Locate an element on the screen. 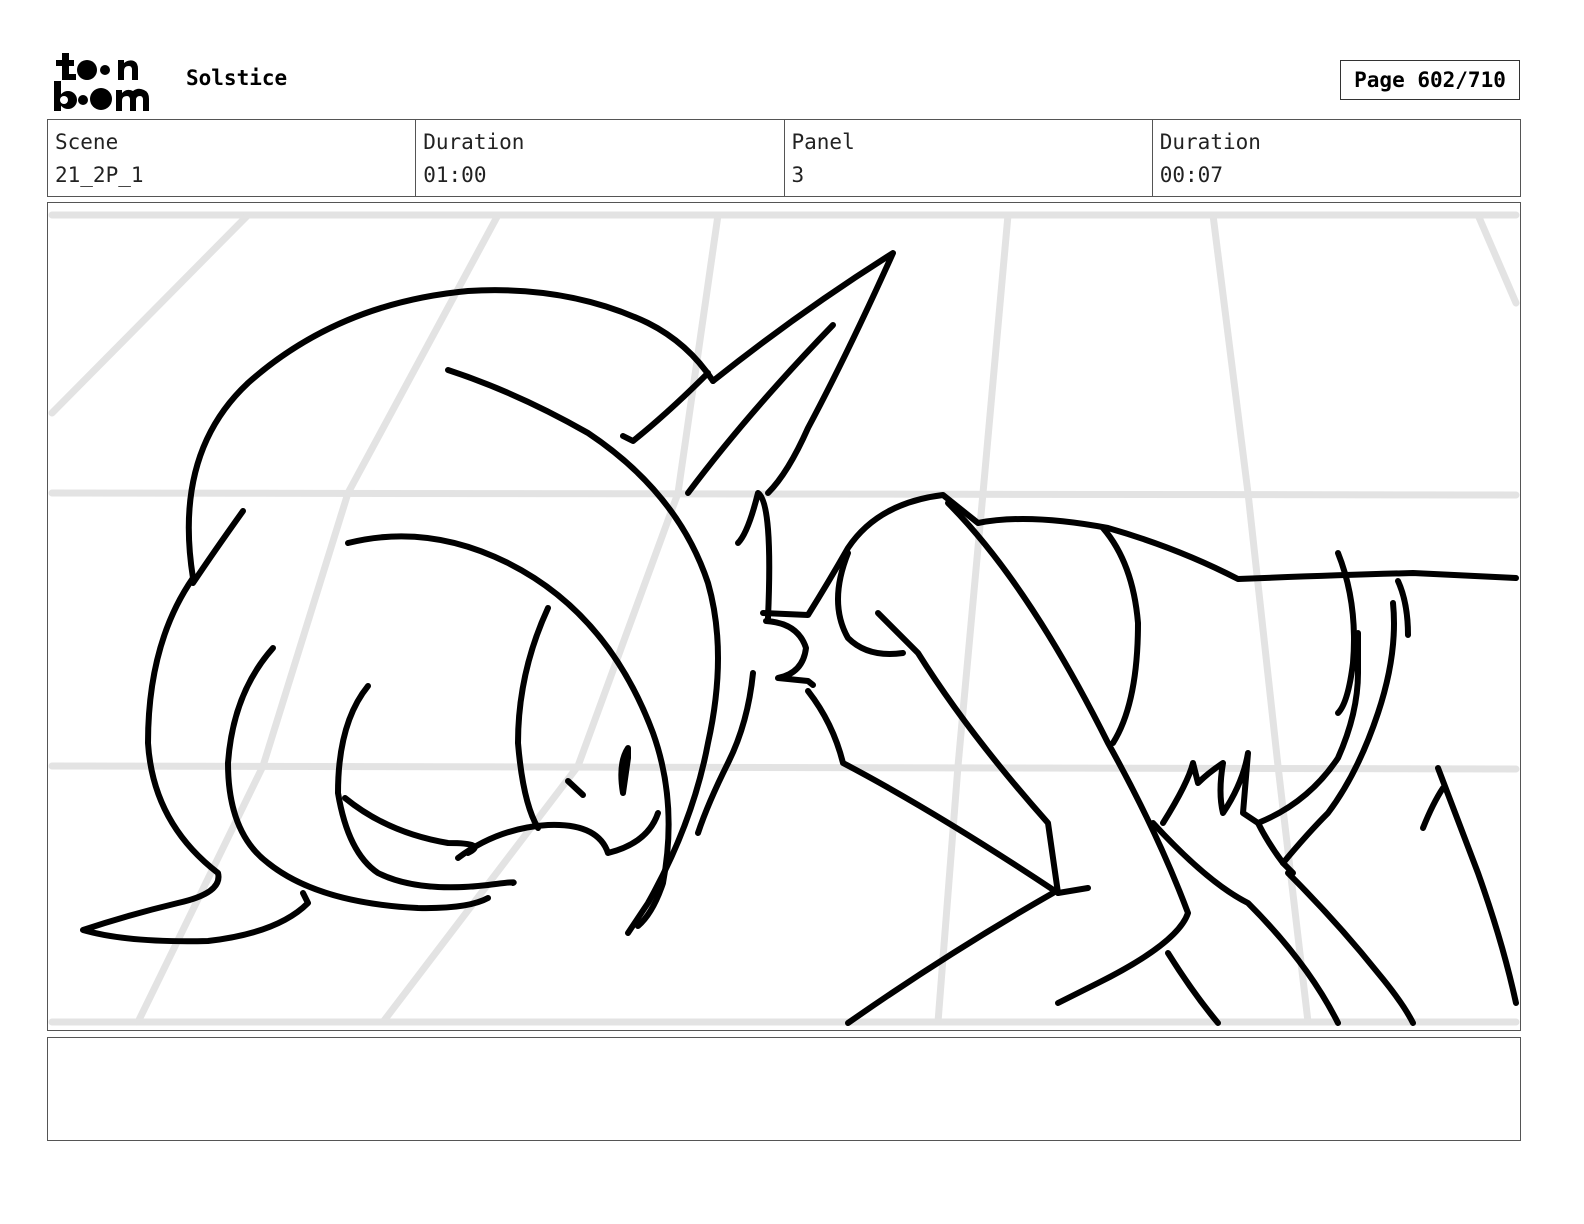  panel-notes is located at coordinates (784, 1089).